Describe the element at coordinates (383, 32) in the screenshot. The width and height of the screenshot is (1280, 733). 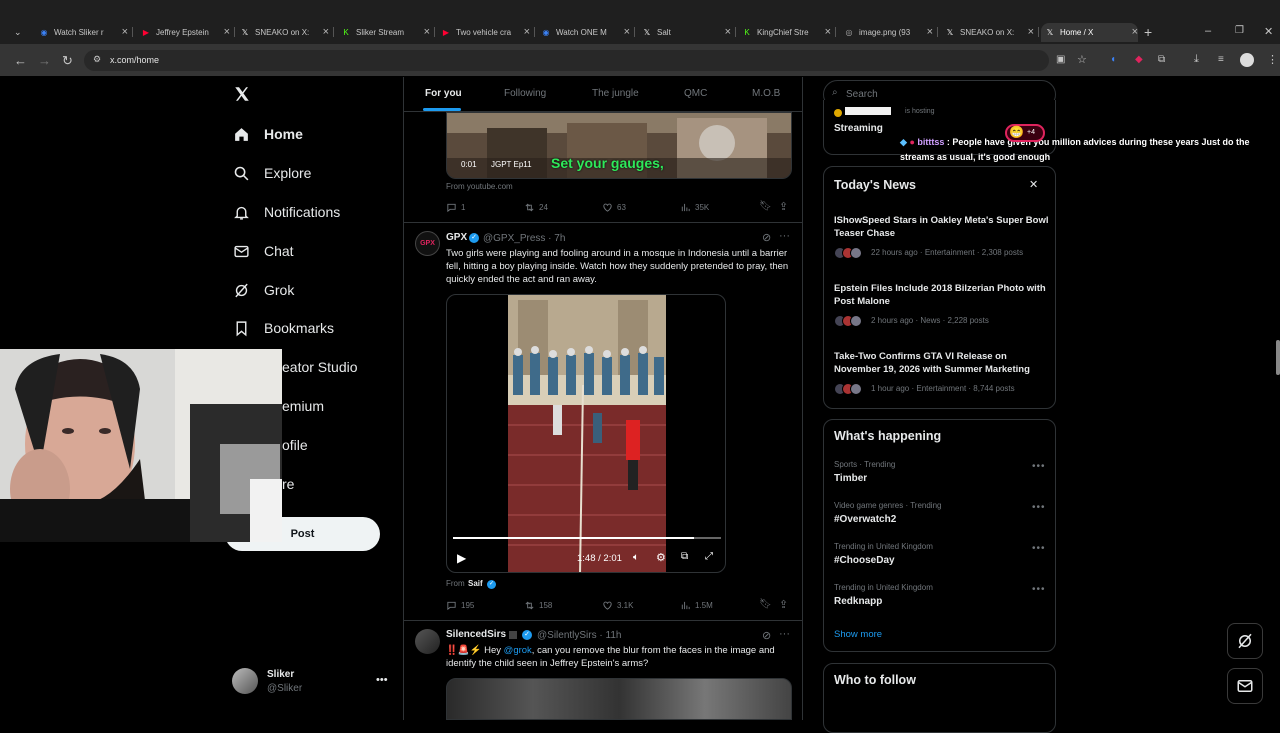
I see `browser-tab: K Sliker Stream ×` at that location.